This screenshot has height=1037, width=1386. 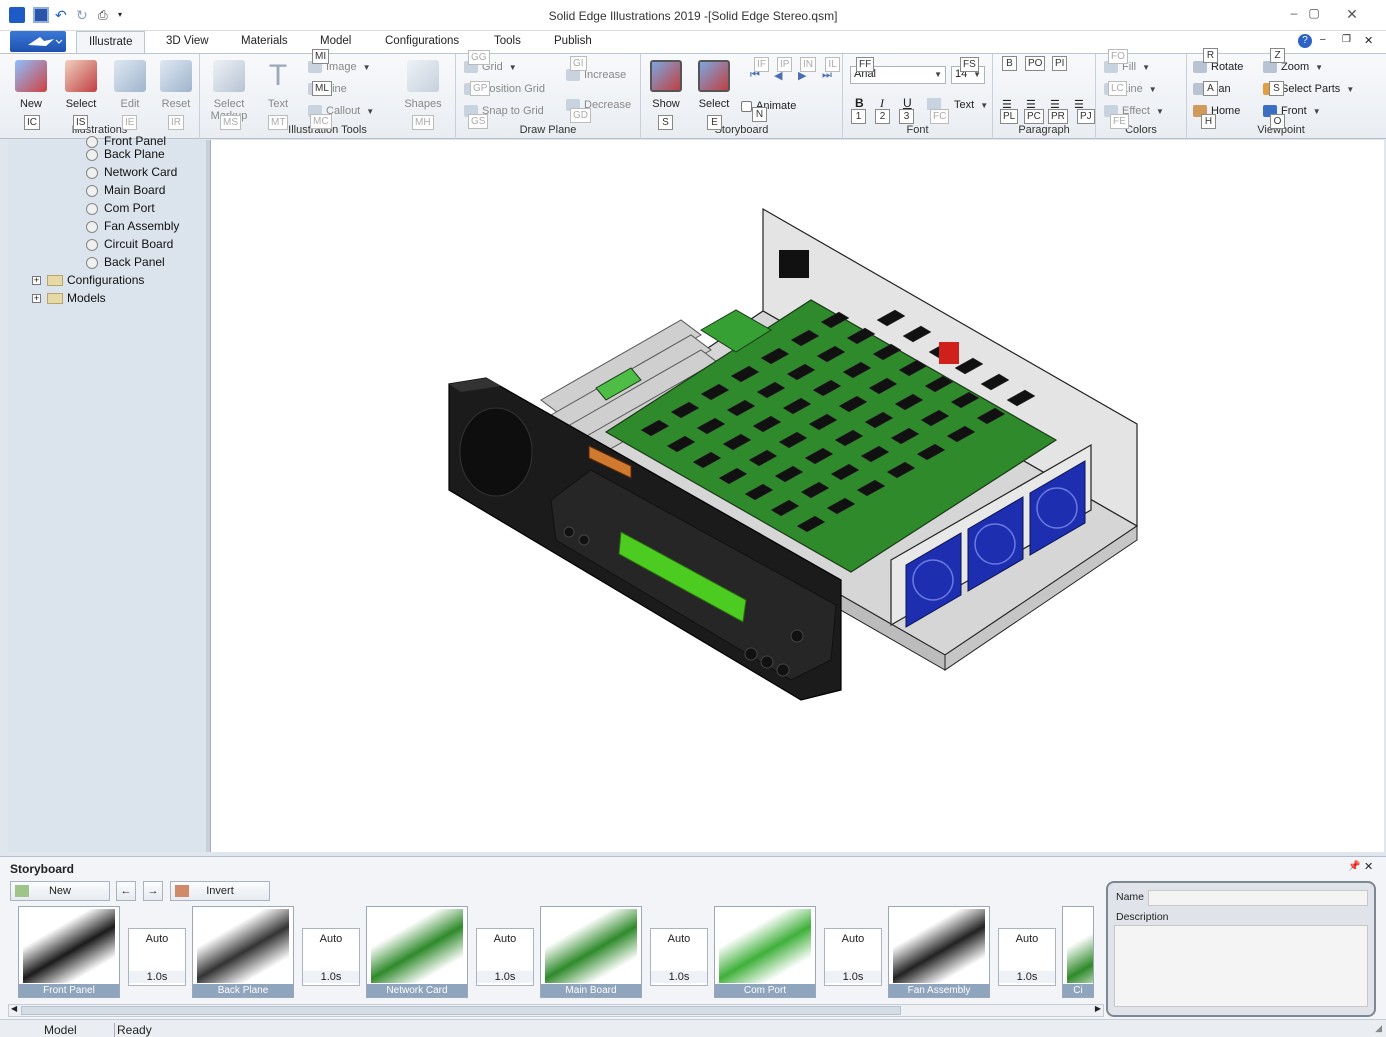 I want to click on pin-icon: 📌, so click(x=1354, y=866).